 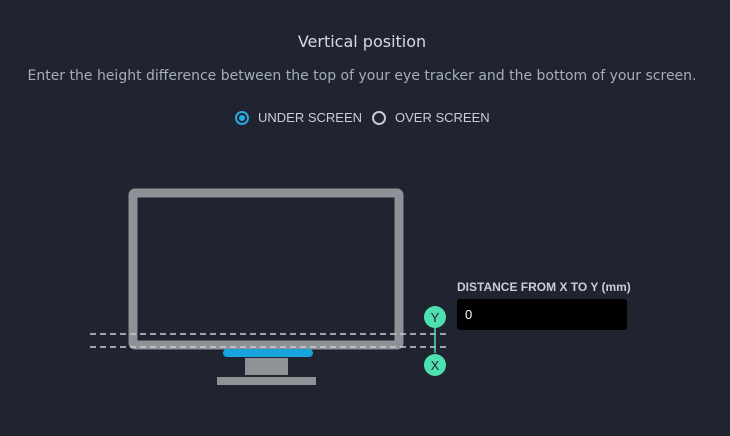 I want to click on x-marker: X, so click(x=435, y=365).